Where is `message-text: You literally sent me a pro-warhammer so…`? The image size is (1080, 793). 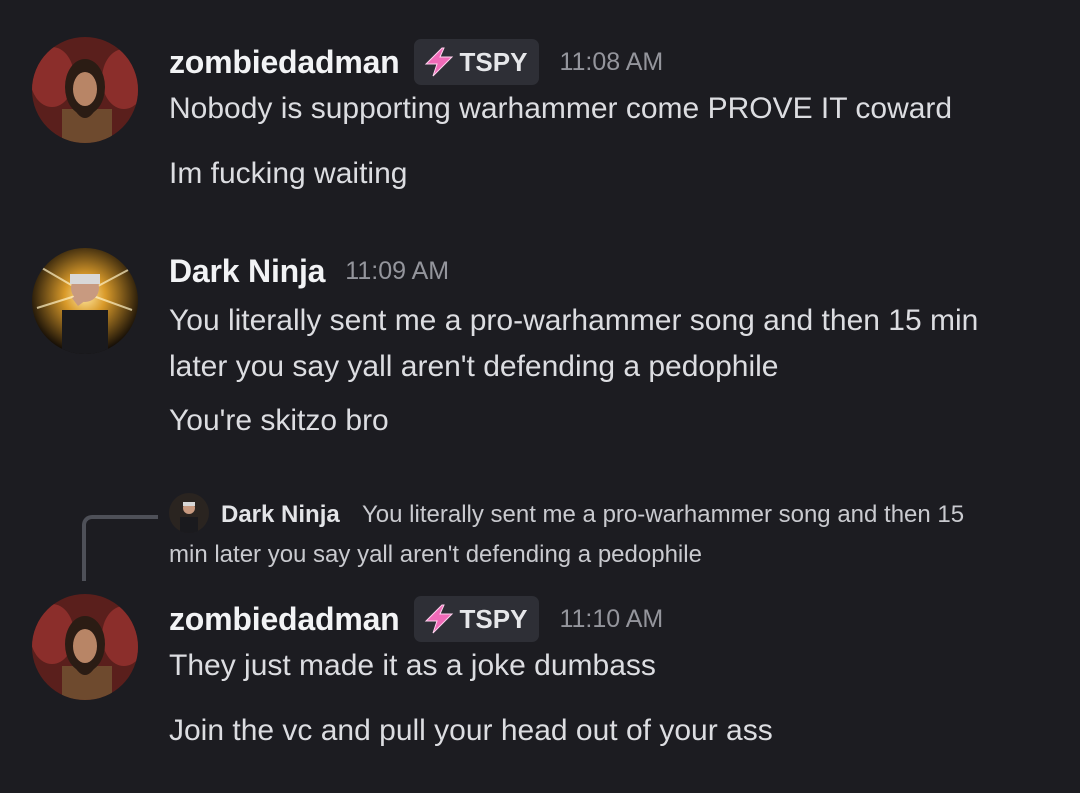
message-text: You literally sent me a pro-warhammer so… is located at coordinates (574, 320).